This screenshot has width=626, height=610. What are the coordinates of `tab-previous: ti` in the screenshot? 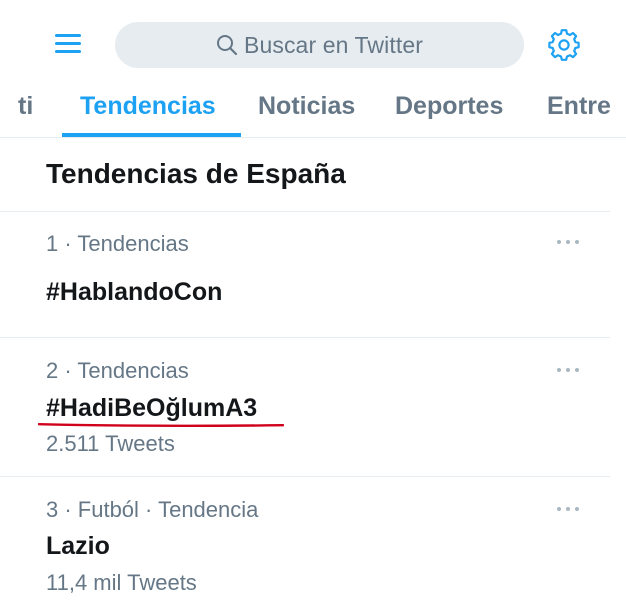 It's located at (25, 106).